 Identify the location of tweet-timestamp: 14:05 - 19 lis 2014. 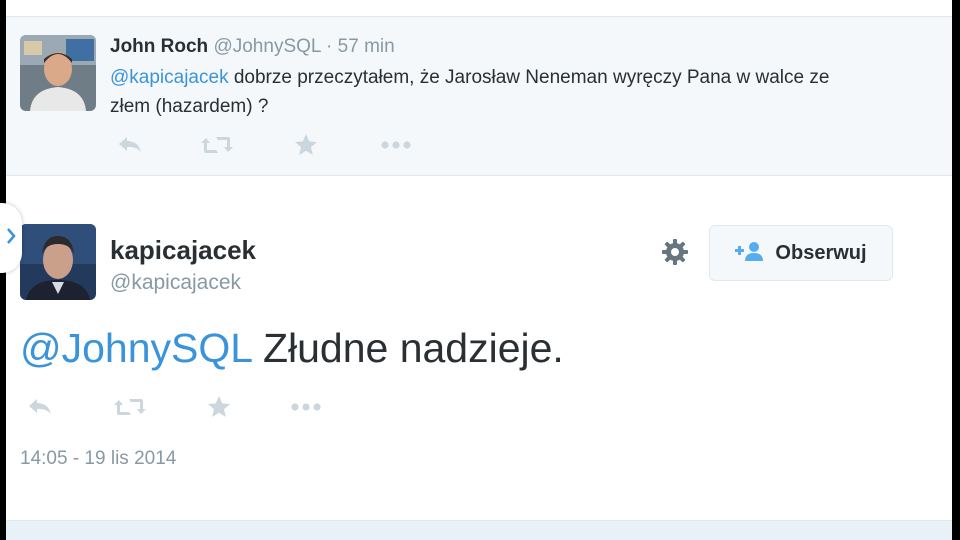
(98, 459).